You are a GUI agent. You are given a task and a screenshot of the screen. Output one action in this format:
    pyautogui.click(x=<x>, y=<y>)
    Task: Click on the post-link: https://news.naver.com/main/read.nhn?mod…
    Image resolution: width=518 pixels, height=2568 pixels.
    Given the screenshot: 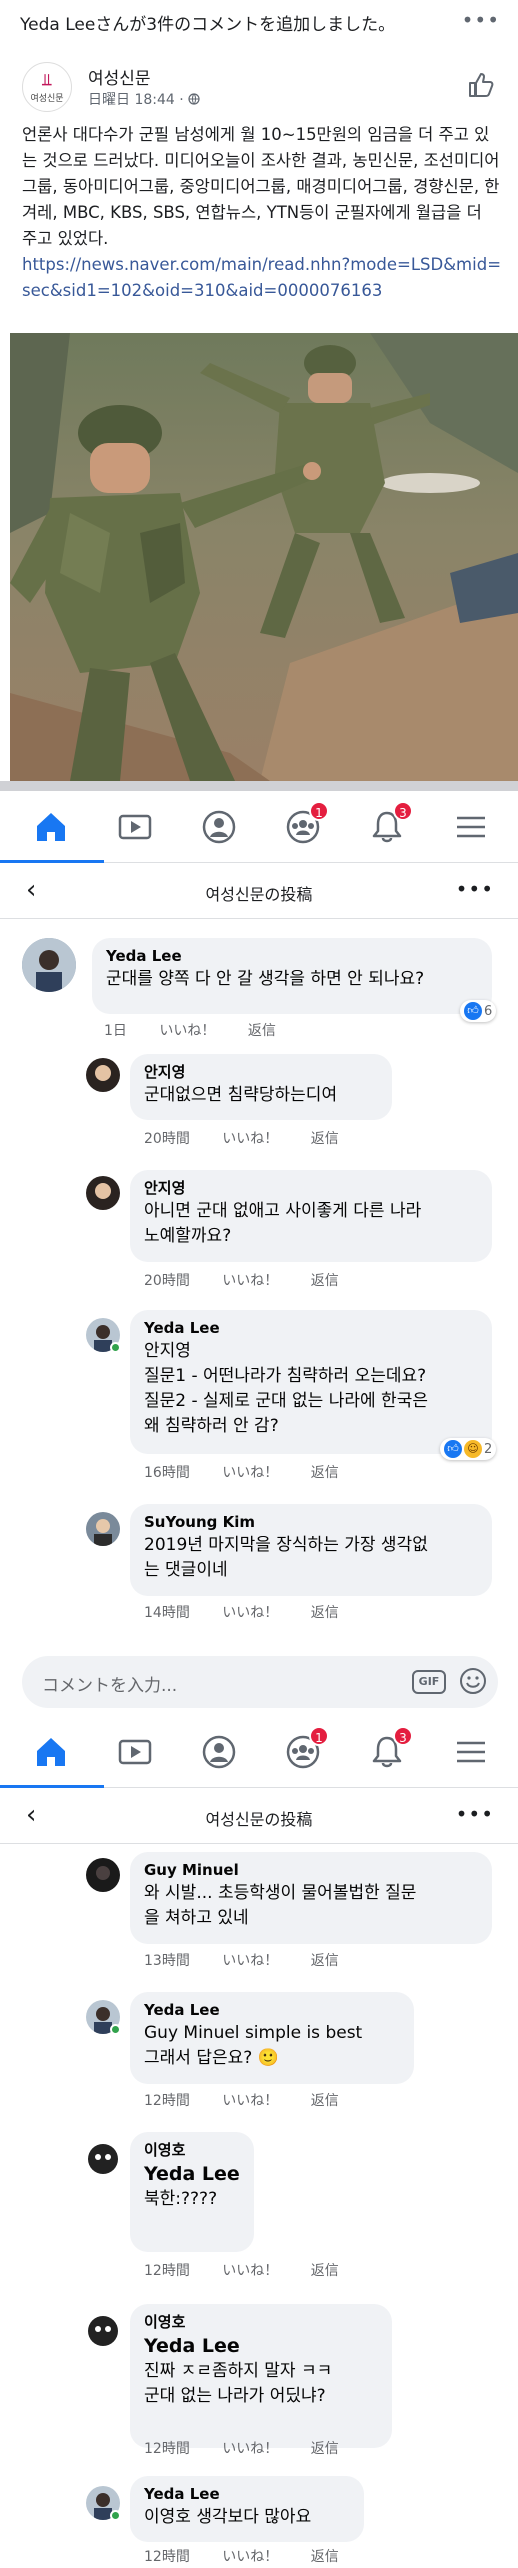 What is the action you would take?
    pyautogui.click(x=262, y=278)
    